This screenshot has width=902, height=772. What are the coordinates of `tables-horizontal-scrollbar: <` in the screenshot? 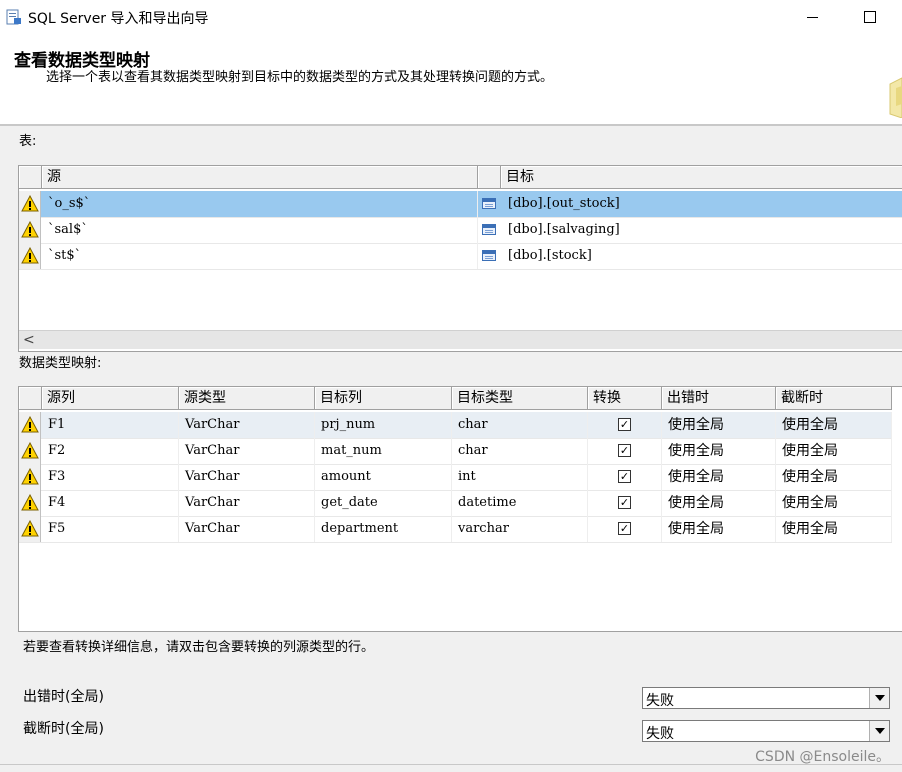 It's located at (460, 339).